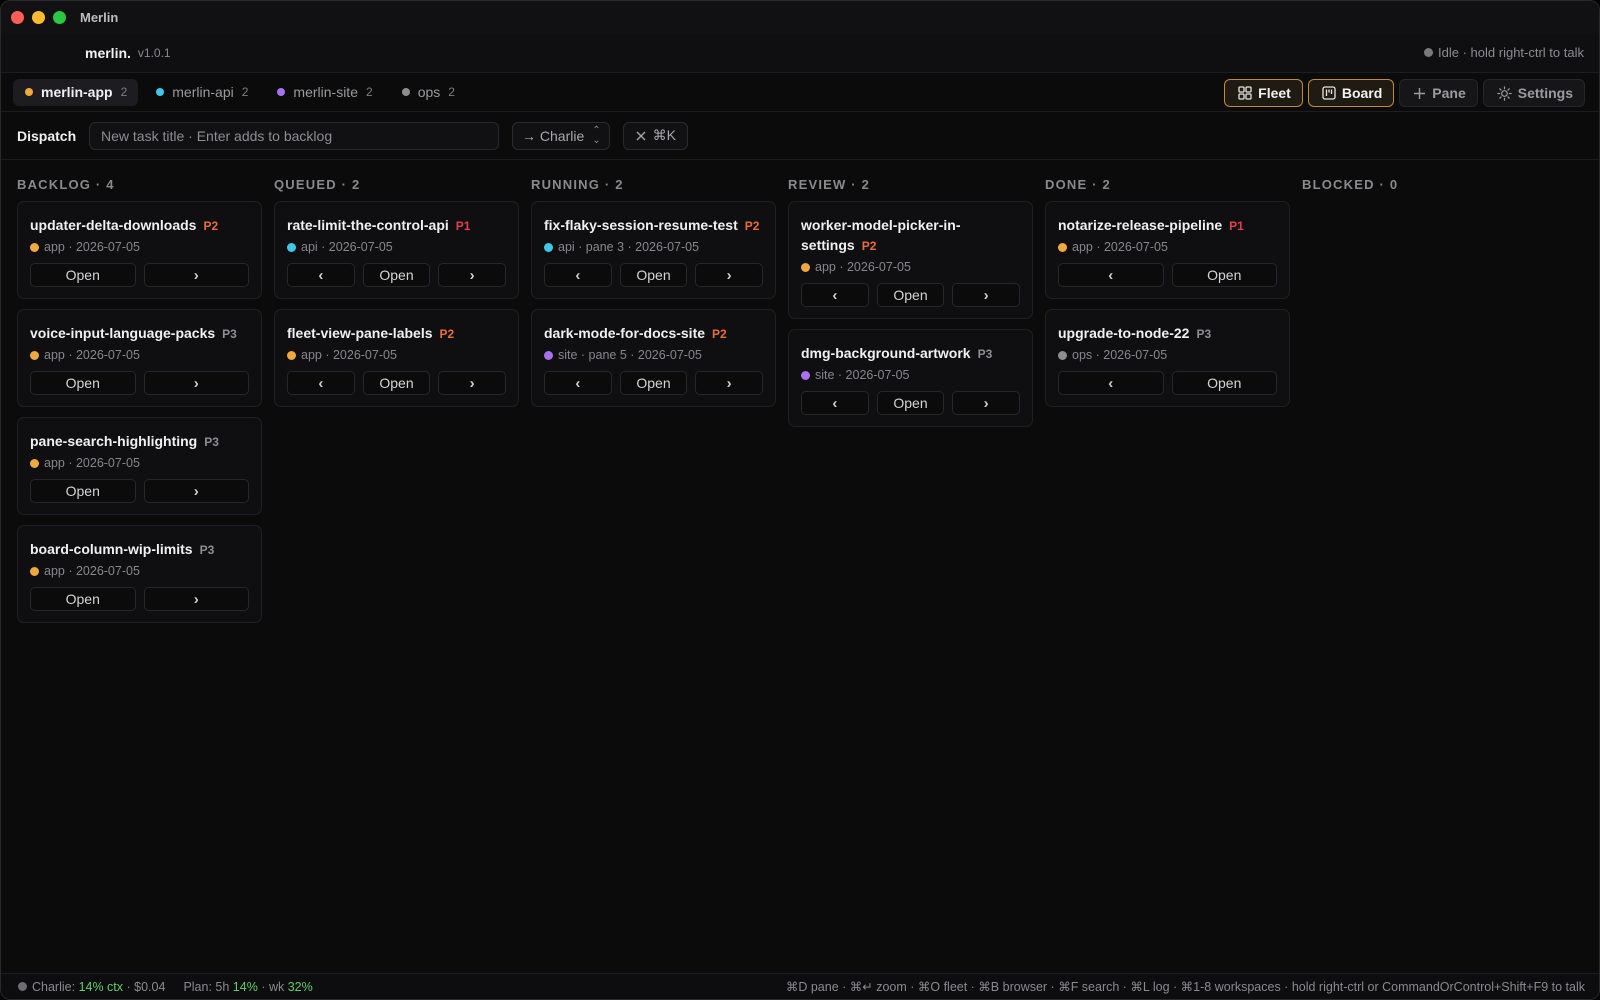 The image size is (1600, 1000). I want to click on task-title-text: fleet-view-pane-labels, so click(360, 333).